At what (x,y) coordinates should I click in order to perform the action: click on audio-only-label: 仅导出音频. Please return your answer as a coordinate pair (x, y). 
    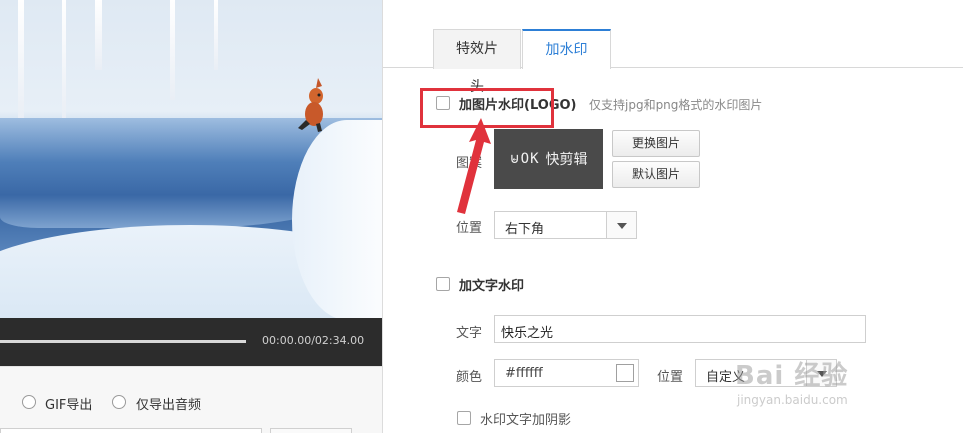
    Looking at the image, I should click on (168, 403).